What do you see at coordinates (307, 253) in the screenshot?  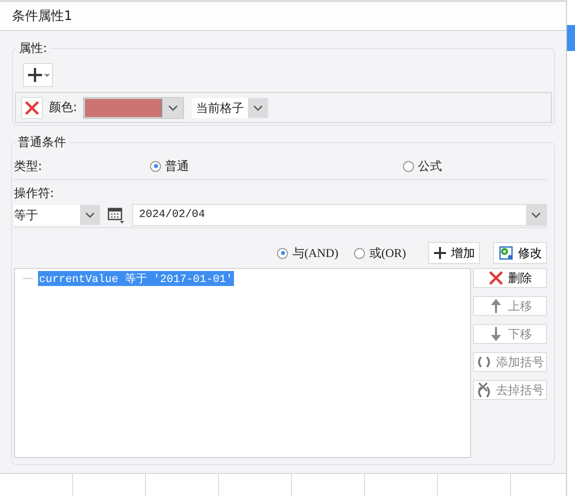 I see `radio-option: 与(AND)` at bounding box center [307, 253].